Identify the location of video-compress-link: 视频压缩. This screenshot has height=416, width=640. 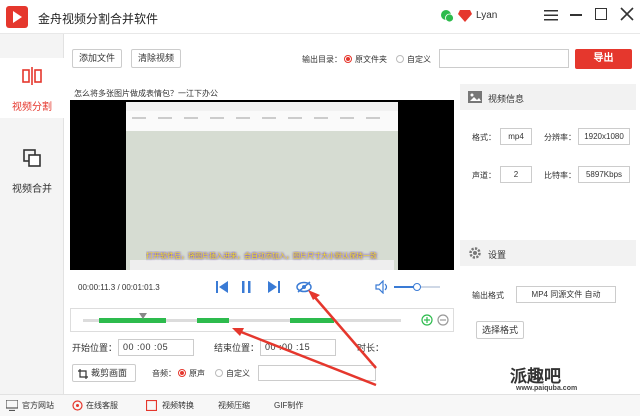
(234, 405).